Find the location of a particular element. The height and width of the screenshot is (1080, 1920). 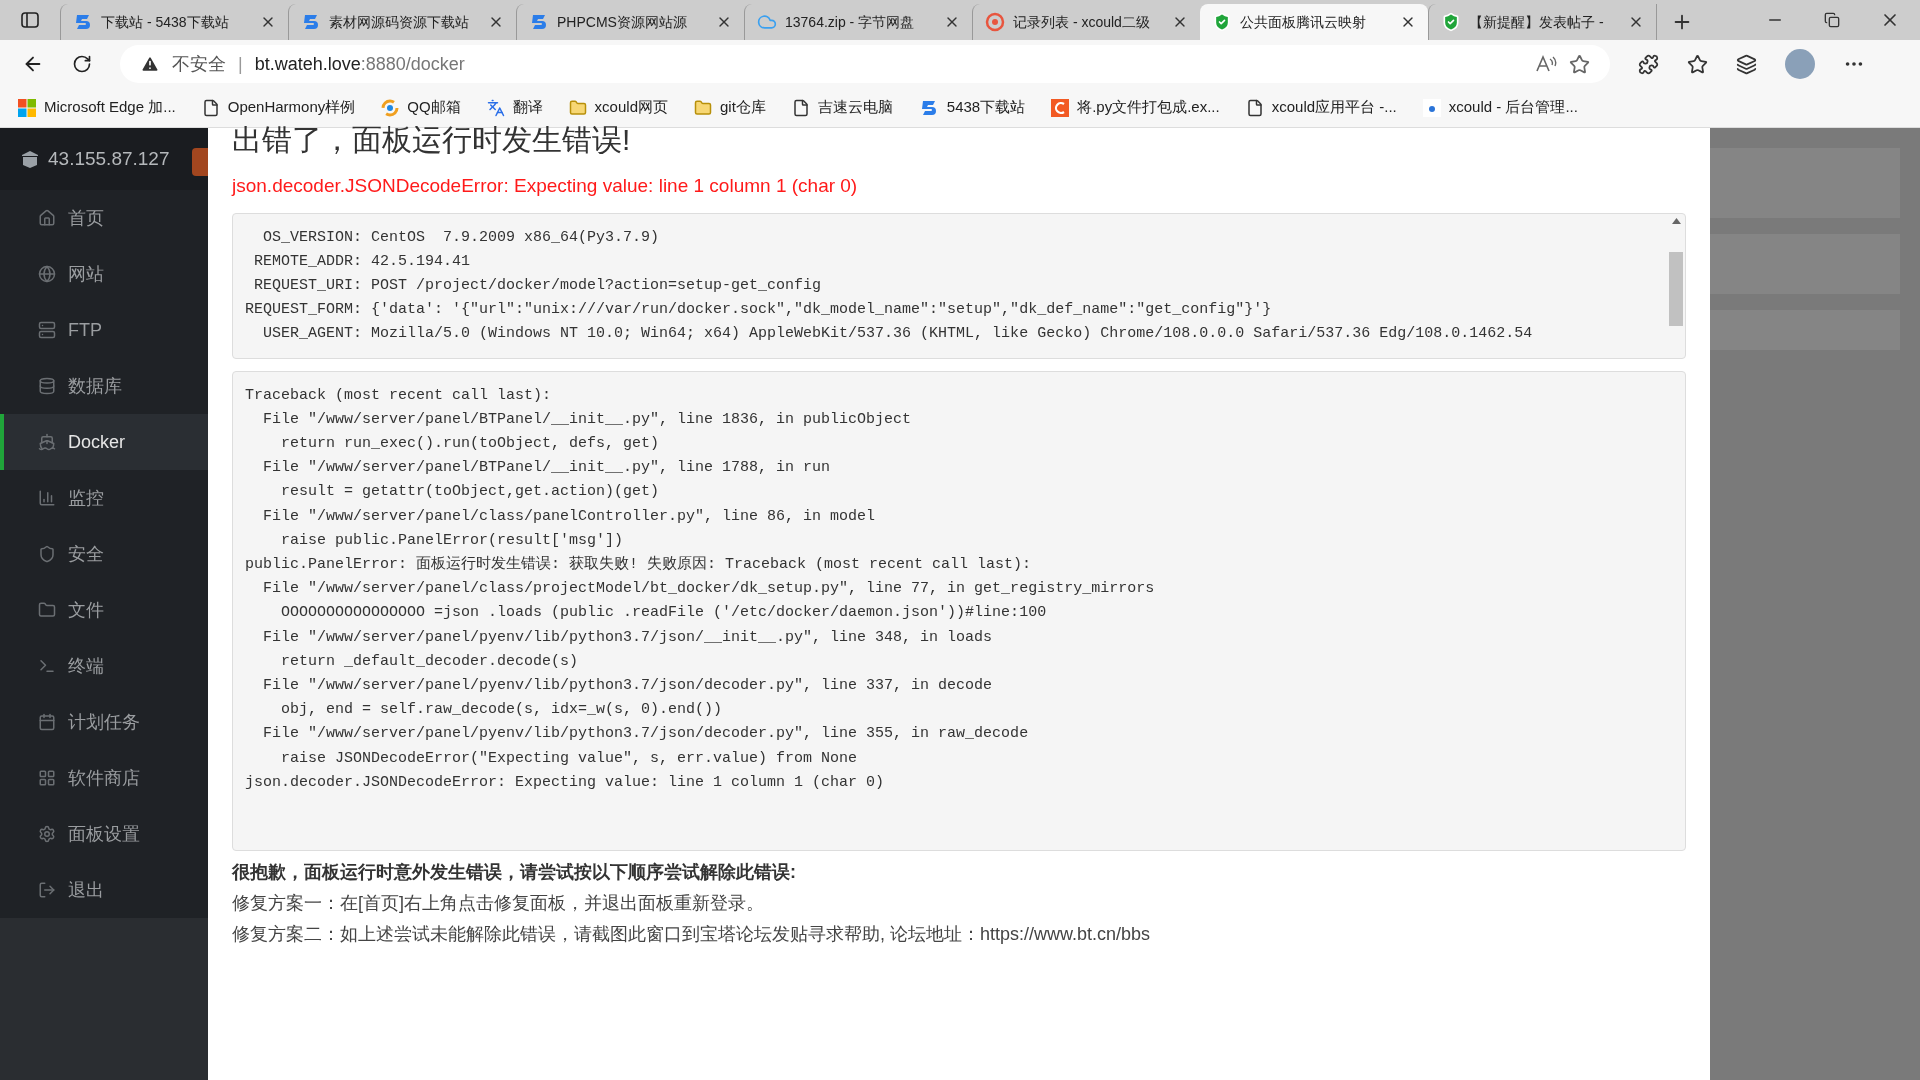

sidebar-item: Docker is located at coordinates (104, 442).